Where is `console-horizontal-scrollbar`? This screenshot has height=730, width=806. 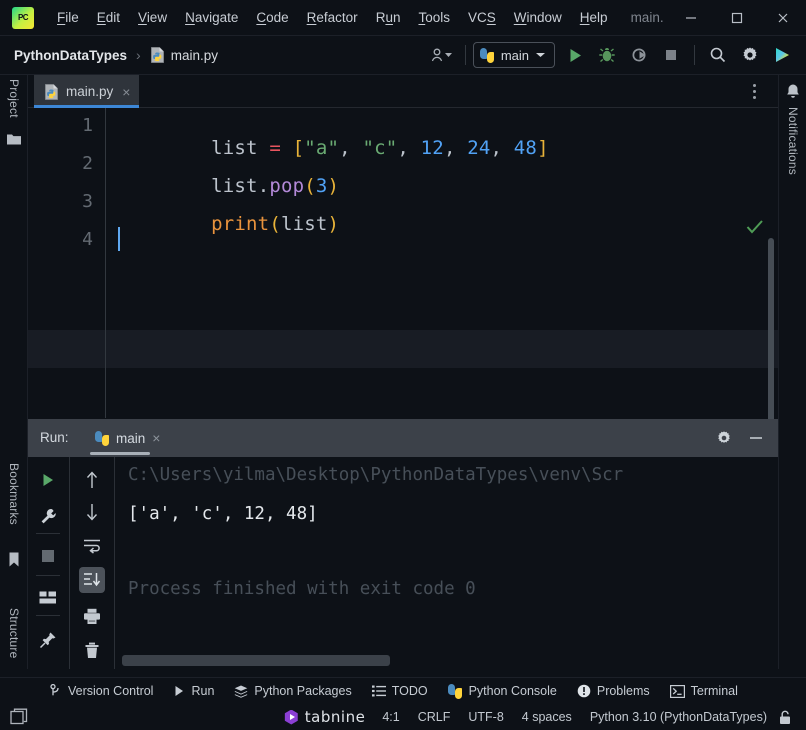
console-horizontal-scrollbar is located at coordinates (256, 660).